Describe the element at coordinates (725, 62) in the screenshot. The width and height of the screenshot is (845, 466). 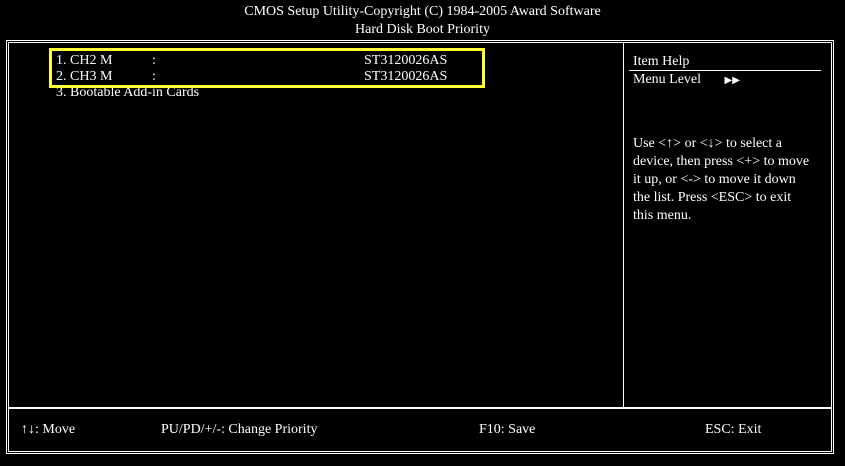
I see `item-help-title: Item Help` at that location.